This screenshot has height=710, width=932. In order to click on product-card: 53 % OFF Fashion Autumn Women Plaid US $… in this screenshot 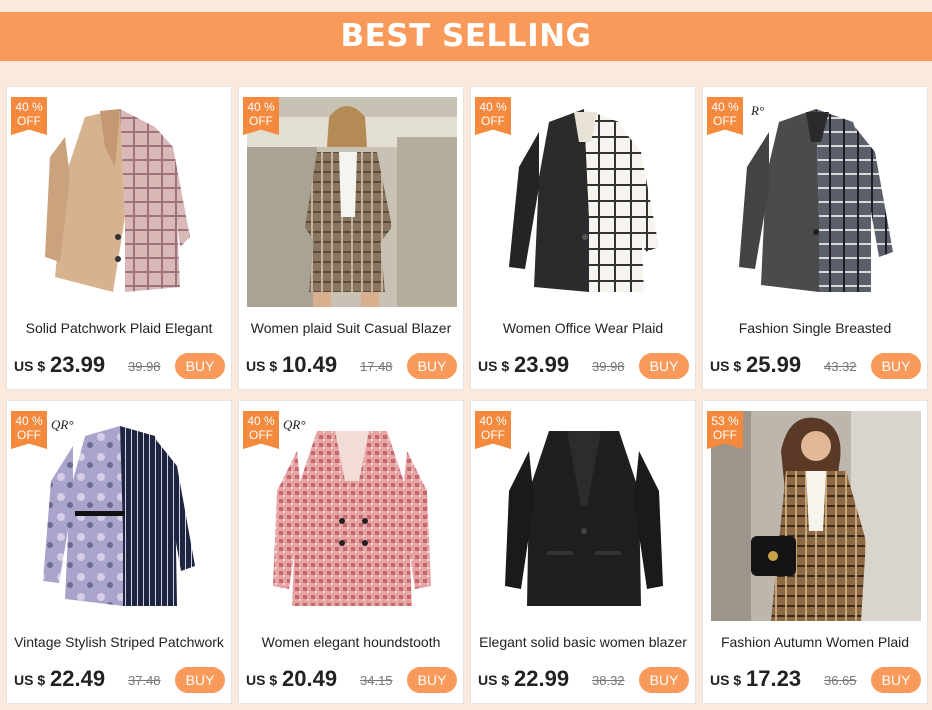, I will do `click(815, 552)`.